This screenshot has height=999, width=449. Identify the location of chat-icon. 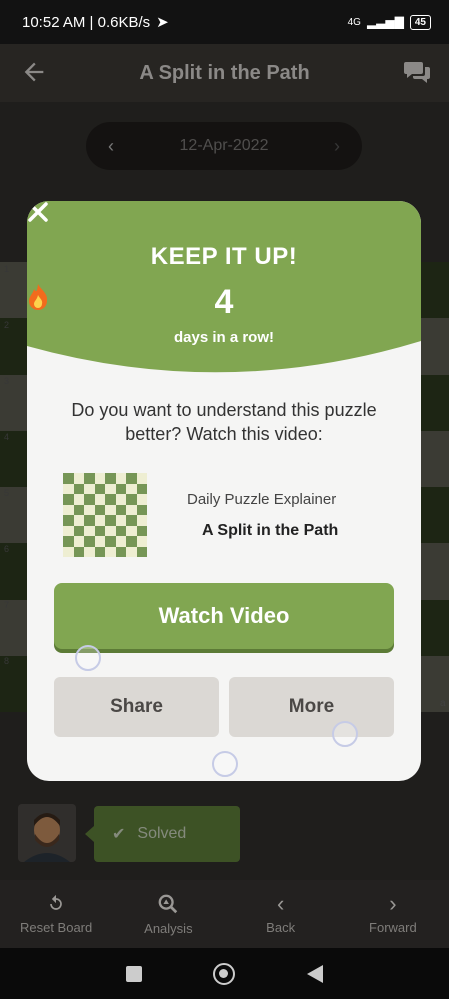
(417, 72).